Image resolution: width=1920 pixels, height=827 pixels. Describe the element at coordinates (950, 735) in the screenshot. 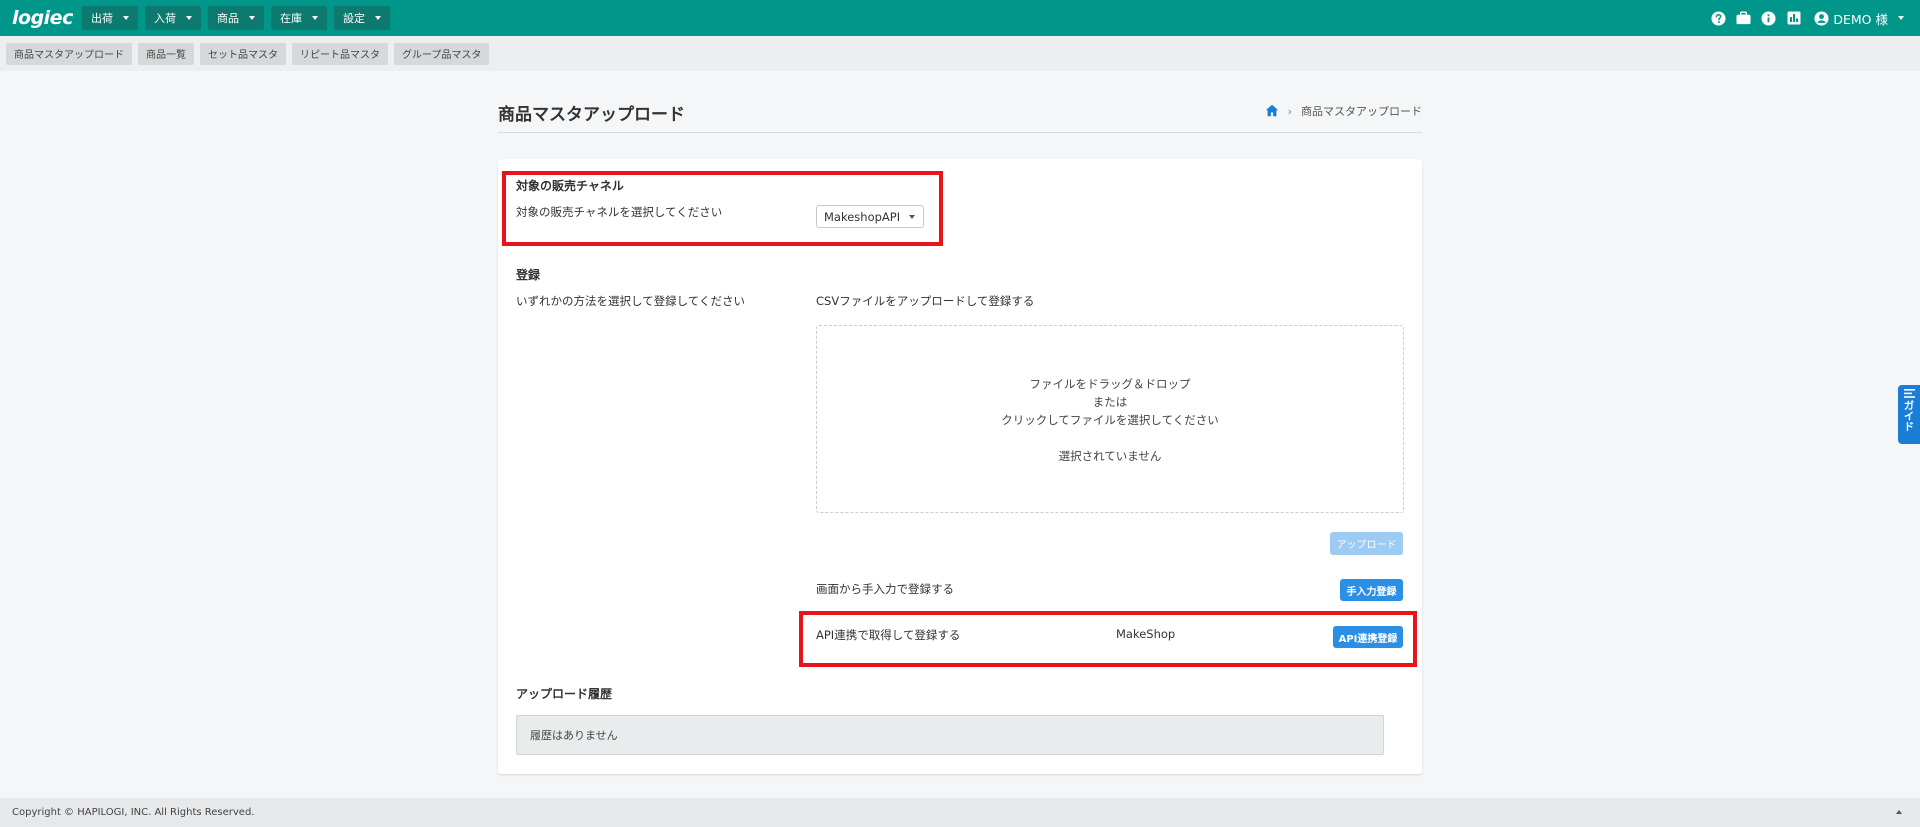

I see `history-empty-box: 履歴はありません` at that location.